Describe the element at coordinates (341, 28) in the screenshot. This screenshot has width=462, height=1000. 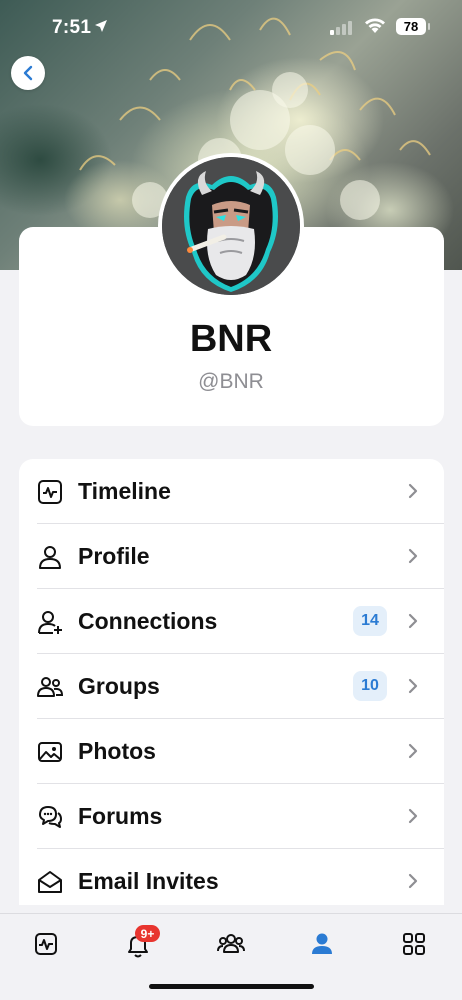
I see `cellular-signal-icon` at that location.